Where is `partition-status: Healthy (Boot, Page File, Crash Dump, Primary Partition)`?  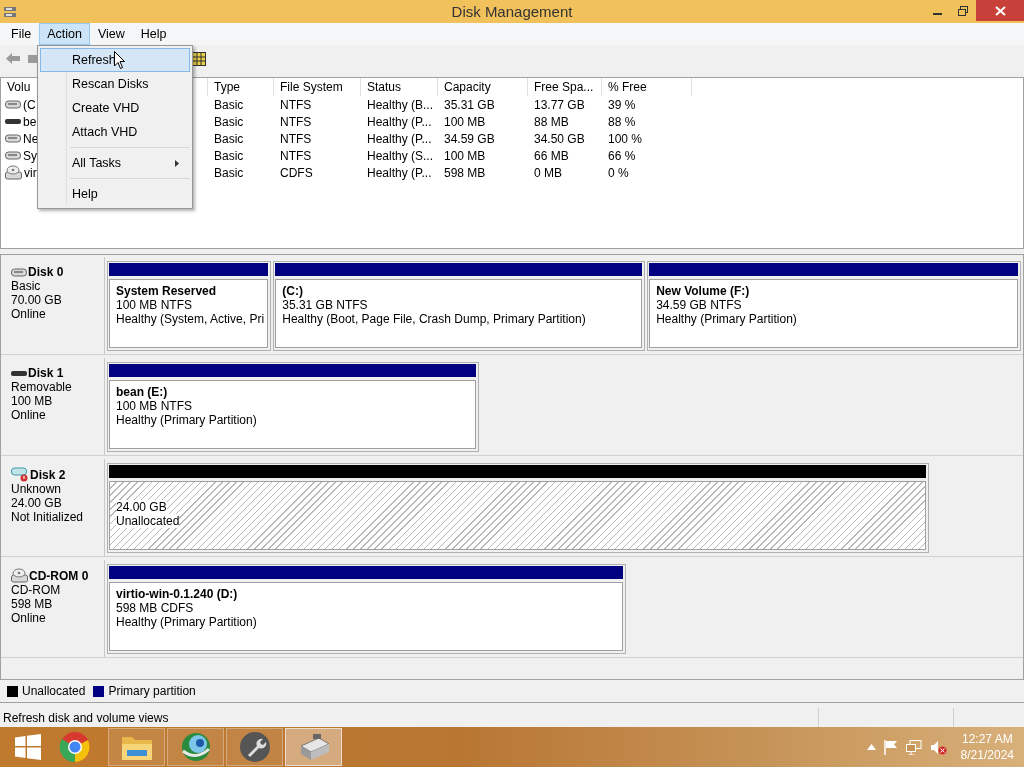 partition-status: Healthy (Boot, Page File, Crash Dump, Primary Partition) is located at coordinates (434, 319).